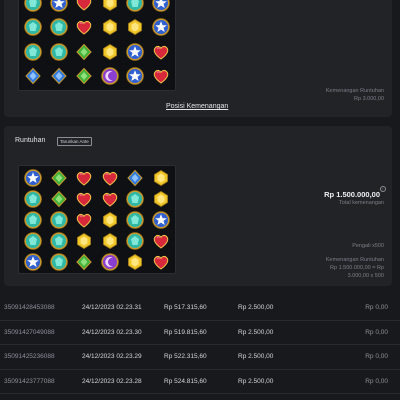 This screenshot has width=400, height=400. I want to click on ante-badge: Tarunkan Ante, so click(74, 141).